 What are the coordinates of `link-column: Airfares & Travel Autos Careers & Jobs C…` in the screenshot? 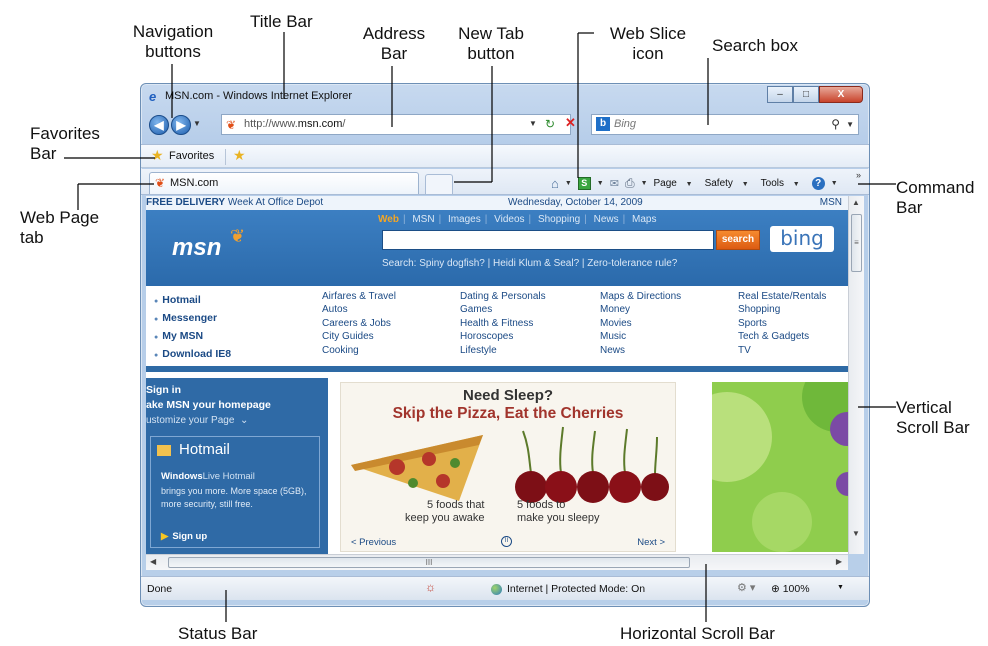 It's located at (359, 323).